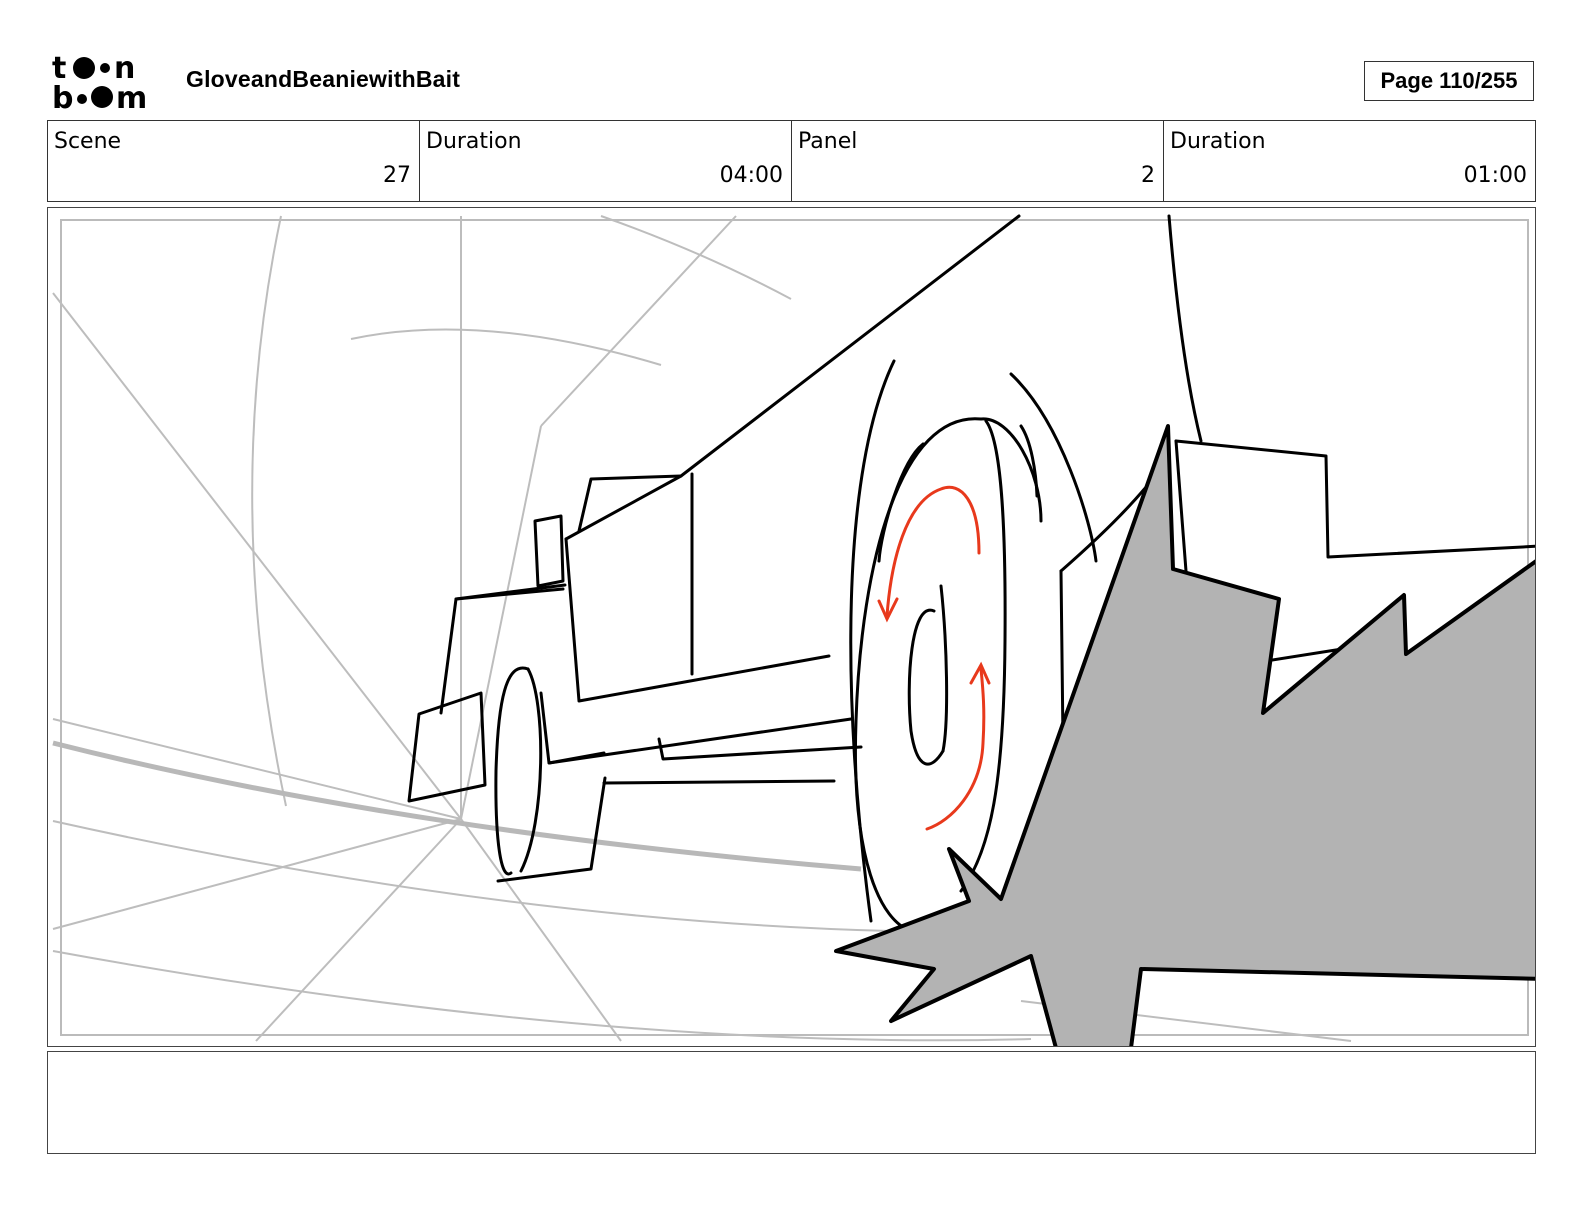 This screenshot has height=1224, width=1584. I want to click on panel-value: 2, so click(1148, 175).